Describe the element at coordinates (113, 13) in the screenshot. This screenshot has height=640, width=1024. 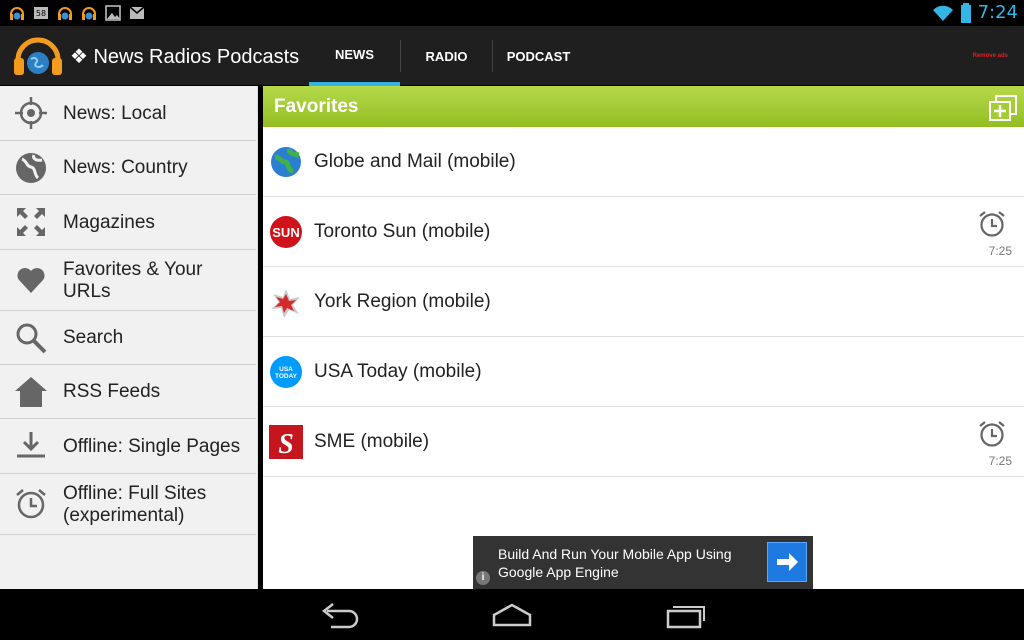
I see `image-icon` at that location.